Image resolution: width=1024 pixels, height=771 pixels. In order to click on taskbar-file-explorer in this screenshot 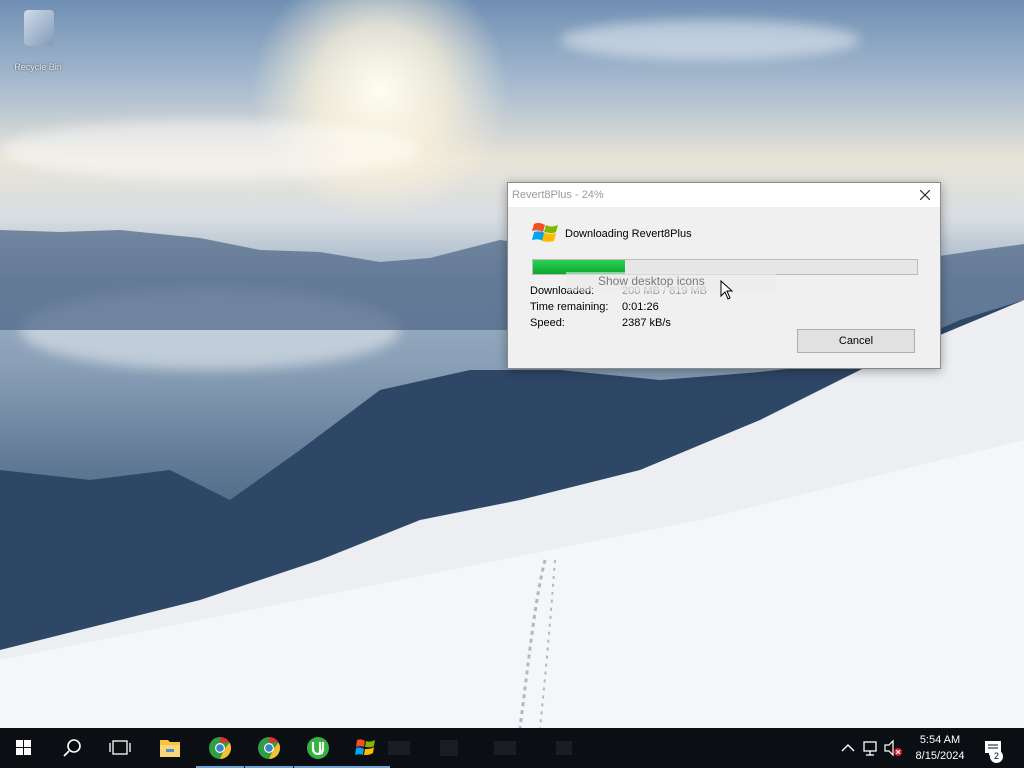, I will do `click(170, 748)`.